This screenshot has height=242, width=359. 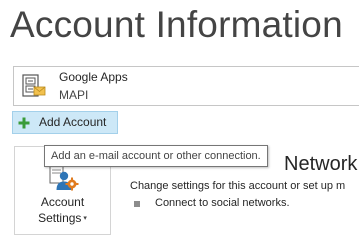 What do you see at coordinates (74, 95) in the screenshot?
I see `account-type: MAPI` at bounding box center [74, 95].